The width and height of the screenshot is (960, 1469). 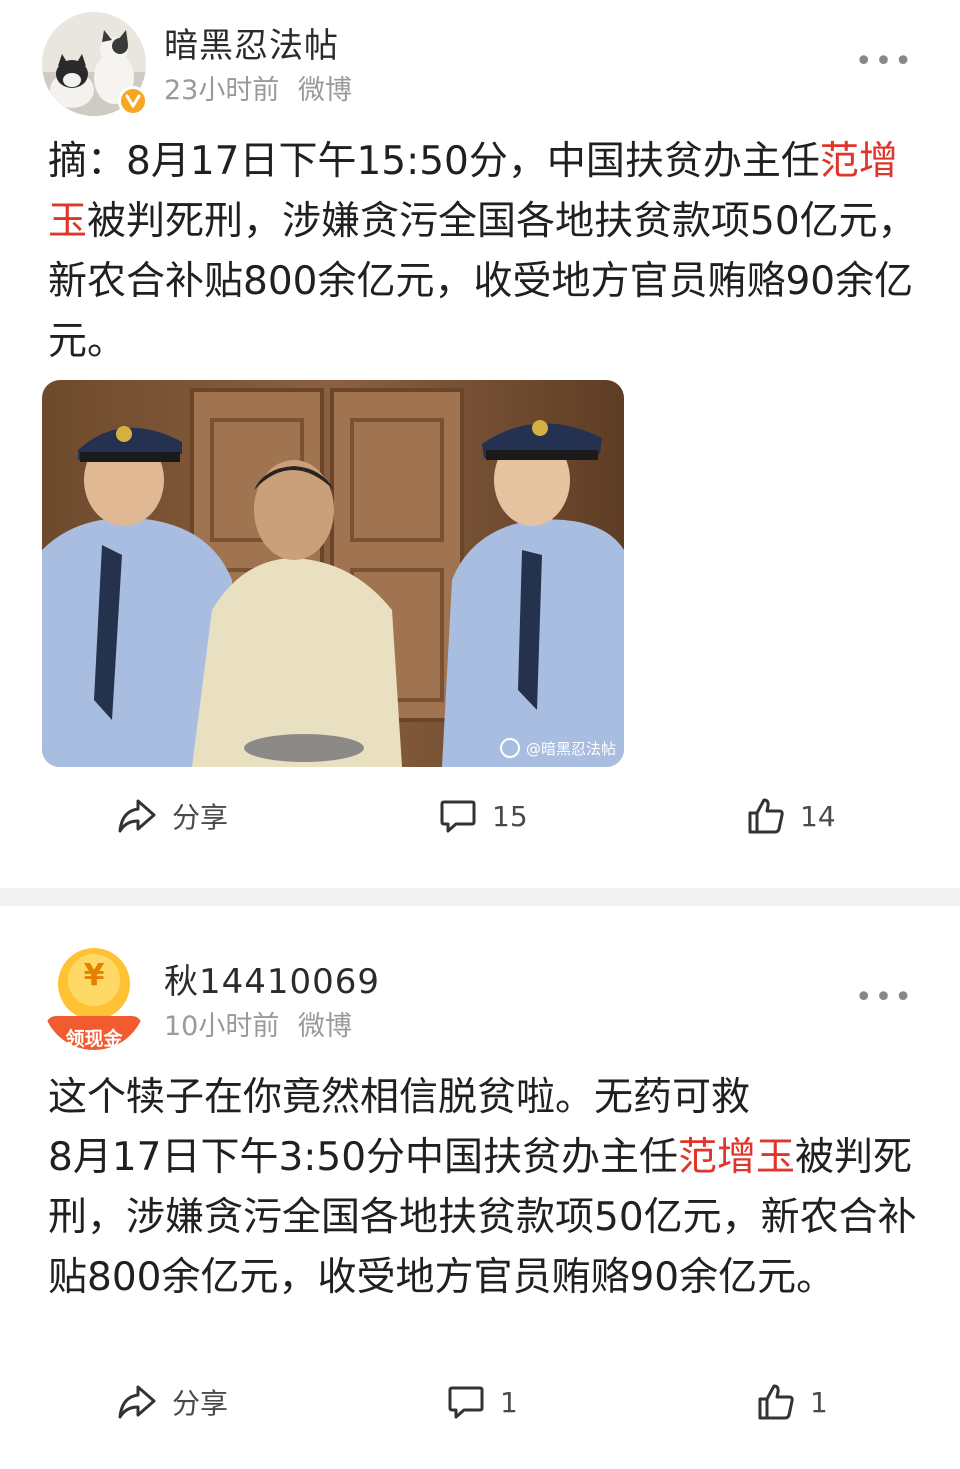 I want to click on comment-count: 1, so click(x=509, y=1402).